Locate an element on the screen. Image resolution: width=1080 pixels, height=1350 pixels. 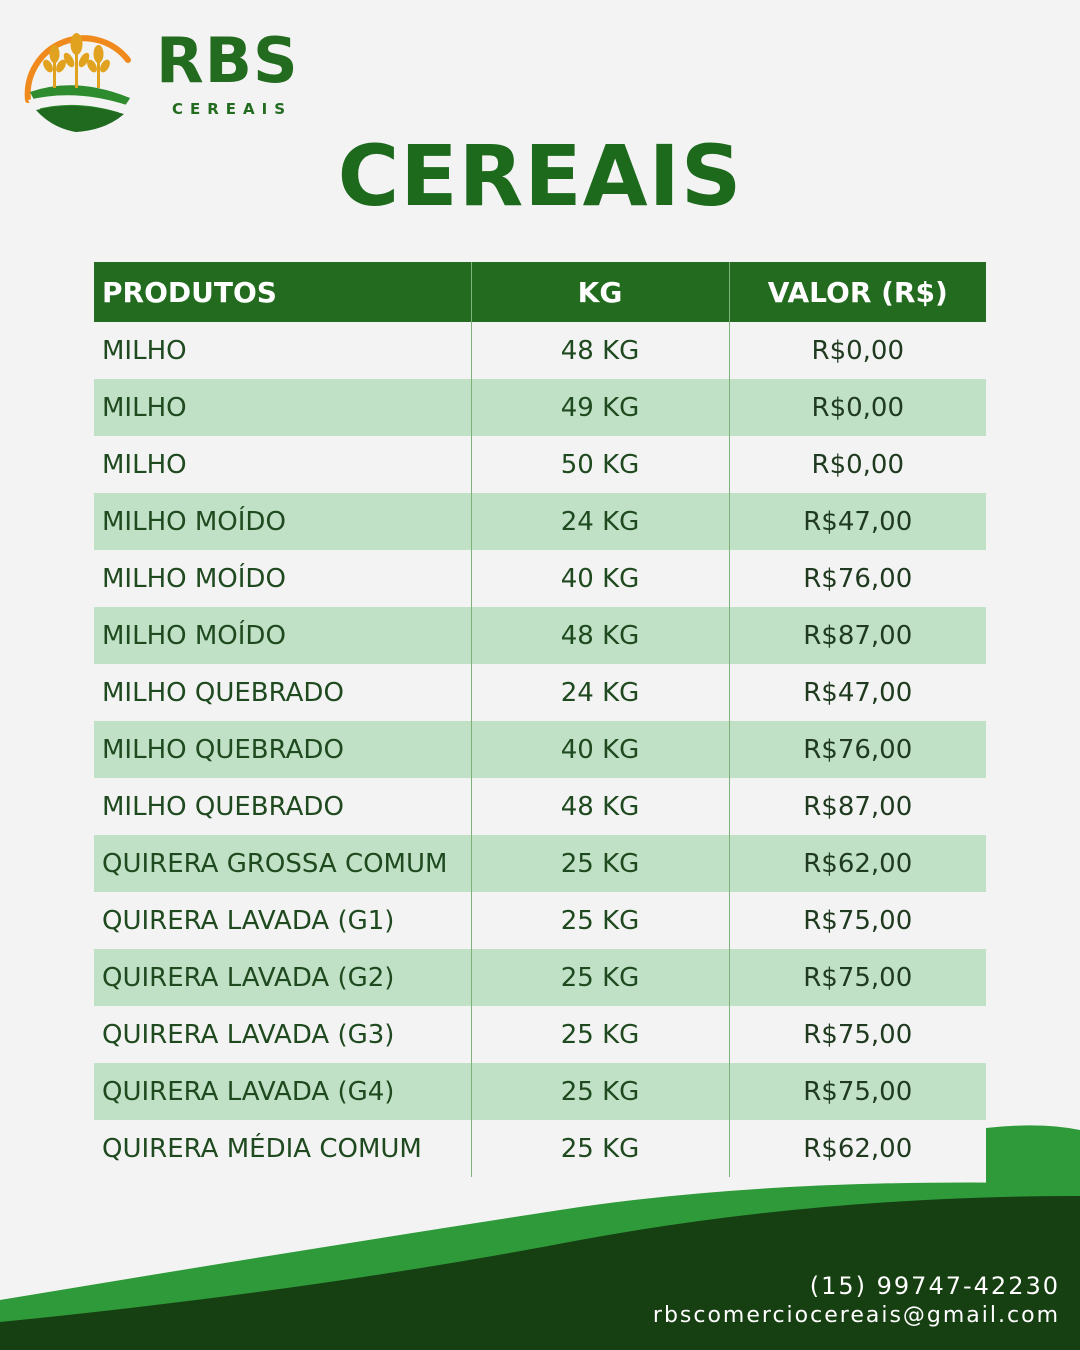
weight-cell: 49 KG is located at coordinates (599, 407).